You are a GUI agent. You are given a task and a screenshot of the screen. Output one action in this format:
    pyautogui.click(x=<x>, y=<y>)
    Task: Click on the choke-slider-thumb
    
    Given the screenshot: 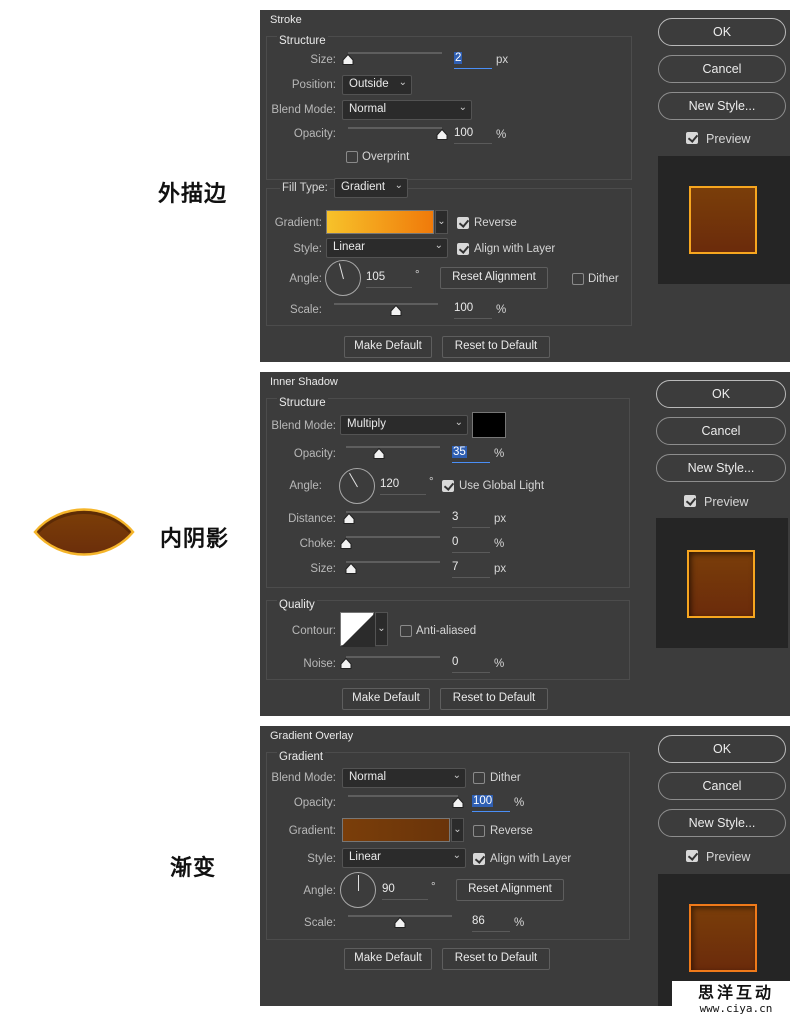 What is the action you would take?
    pyautogui.click(x=346, y=543)
    